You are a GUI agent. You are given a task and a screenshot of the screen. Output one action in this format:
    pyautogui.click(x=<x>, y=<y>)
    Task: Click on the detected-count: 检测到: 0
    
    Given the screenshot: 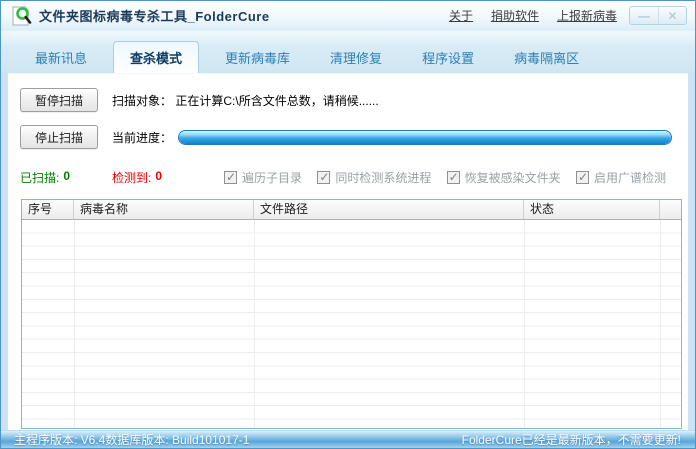 What is the action you would take?
    pyautogui.click(x=162, y=177)
    